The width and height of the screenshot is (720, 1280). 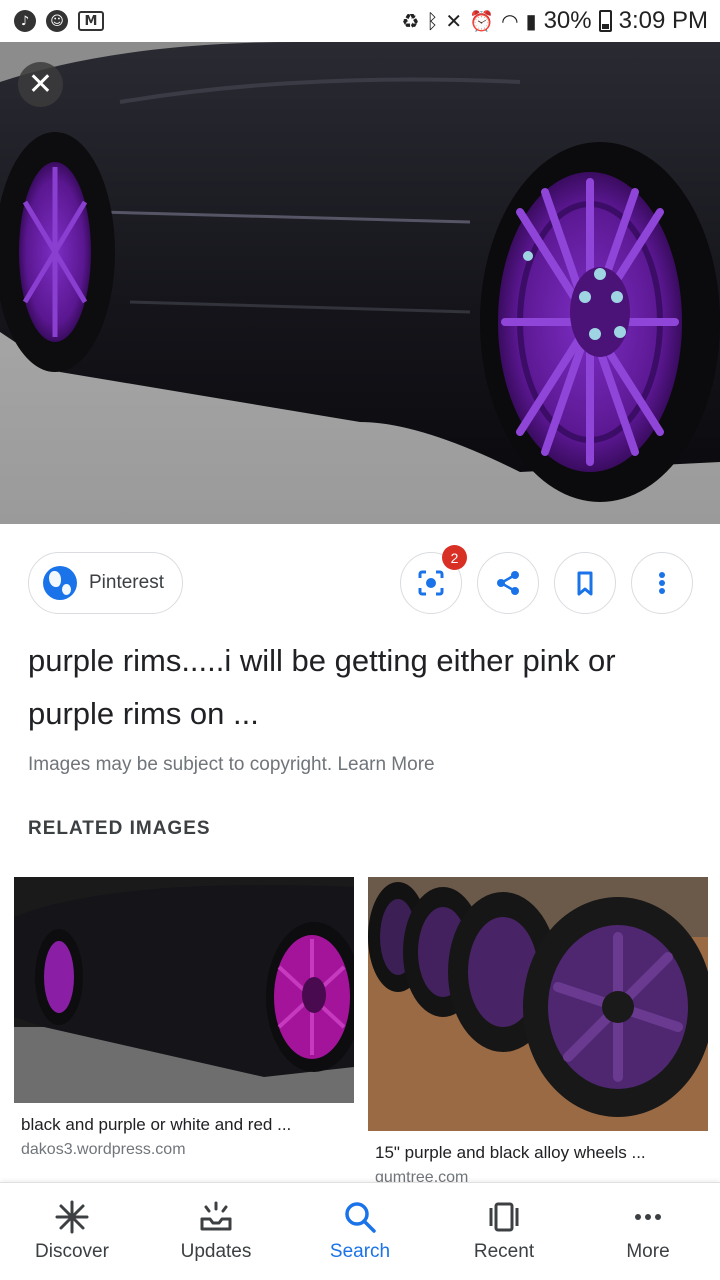 I want to click on smiley-icon: ☺, so click(x=57, y=21).